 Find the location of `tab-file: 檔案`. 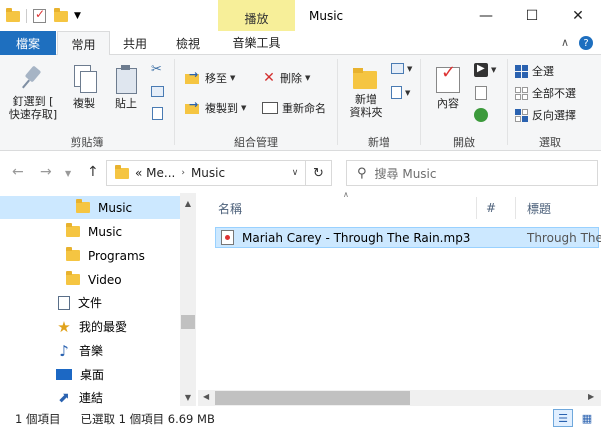

tab-file: 檔案 is located at coordinates (28, 43).